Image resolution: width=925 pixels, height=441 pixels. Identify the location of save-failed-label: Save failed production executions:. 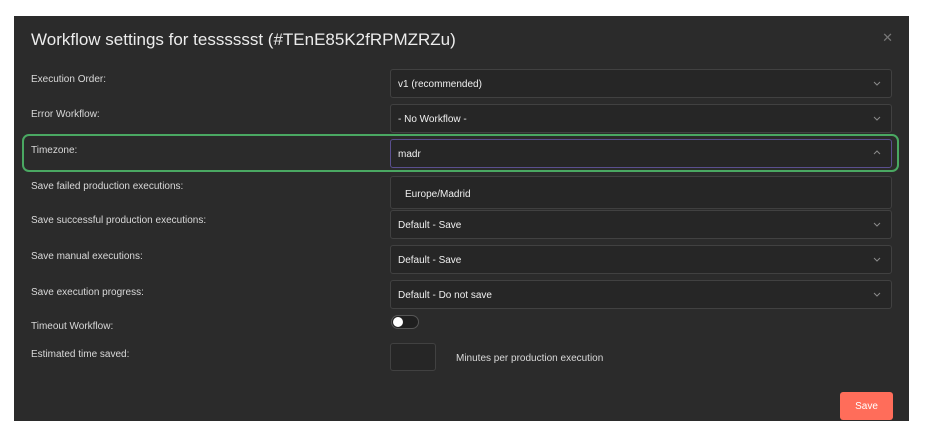
(107, 186).